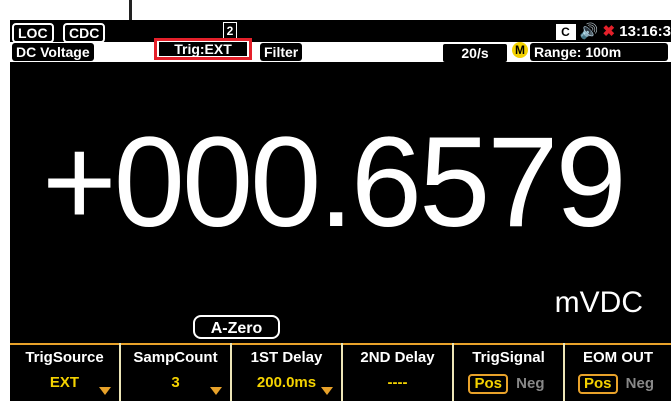 Image resolution: width=671 pixels, height=401 pixels. I want to click on rate-label: 20/s, so click(475, 53).